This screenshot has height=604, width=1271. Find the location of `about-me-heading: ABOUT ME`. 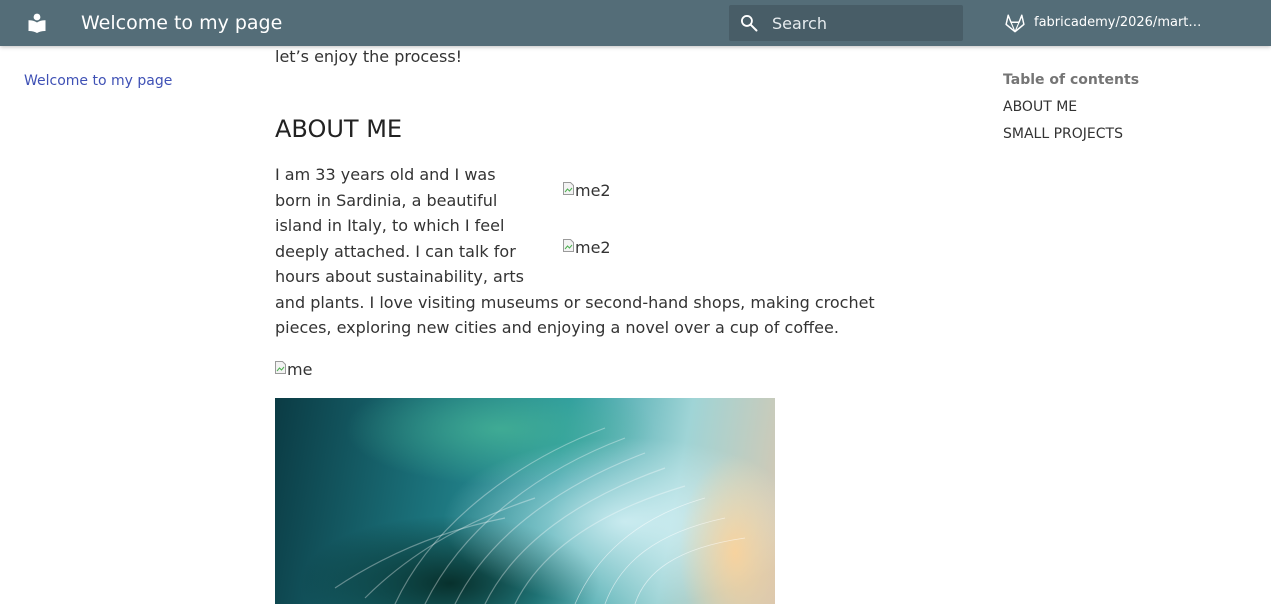

about-me-heading: ABOUT ME is located at coordinates (339, 129).